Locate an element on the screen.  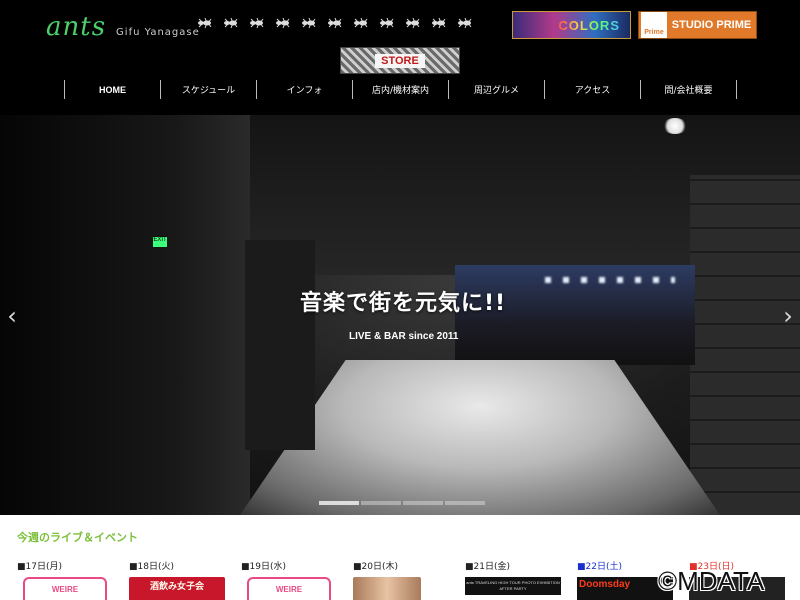
schedule-title: 今週のライブ＆イベント is located at coordinates (77, 537).